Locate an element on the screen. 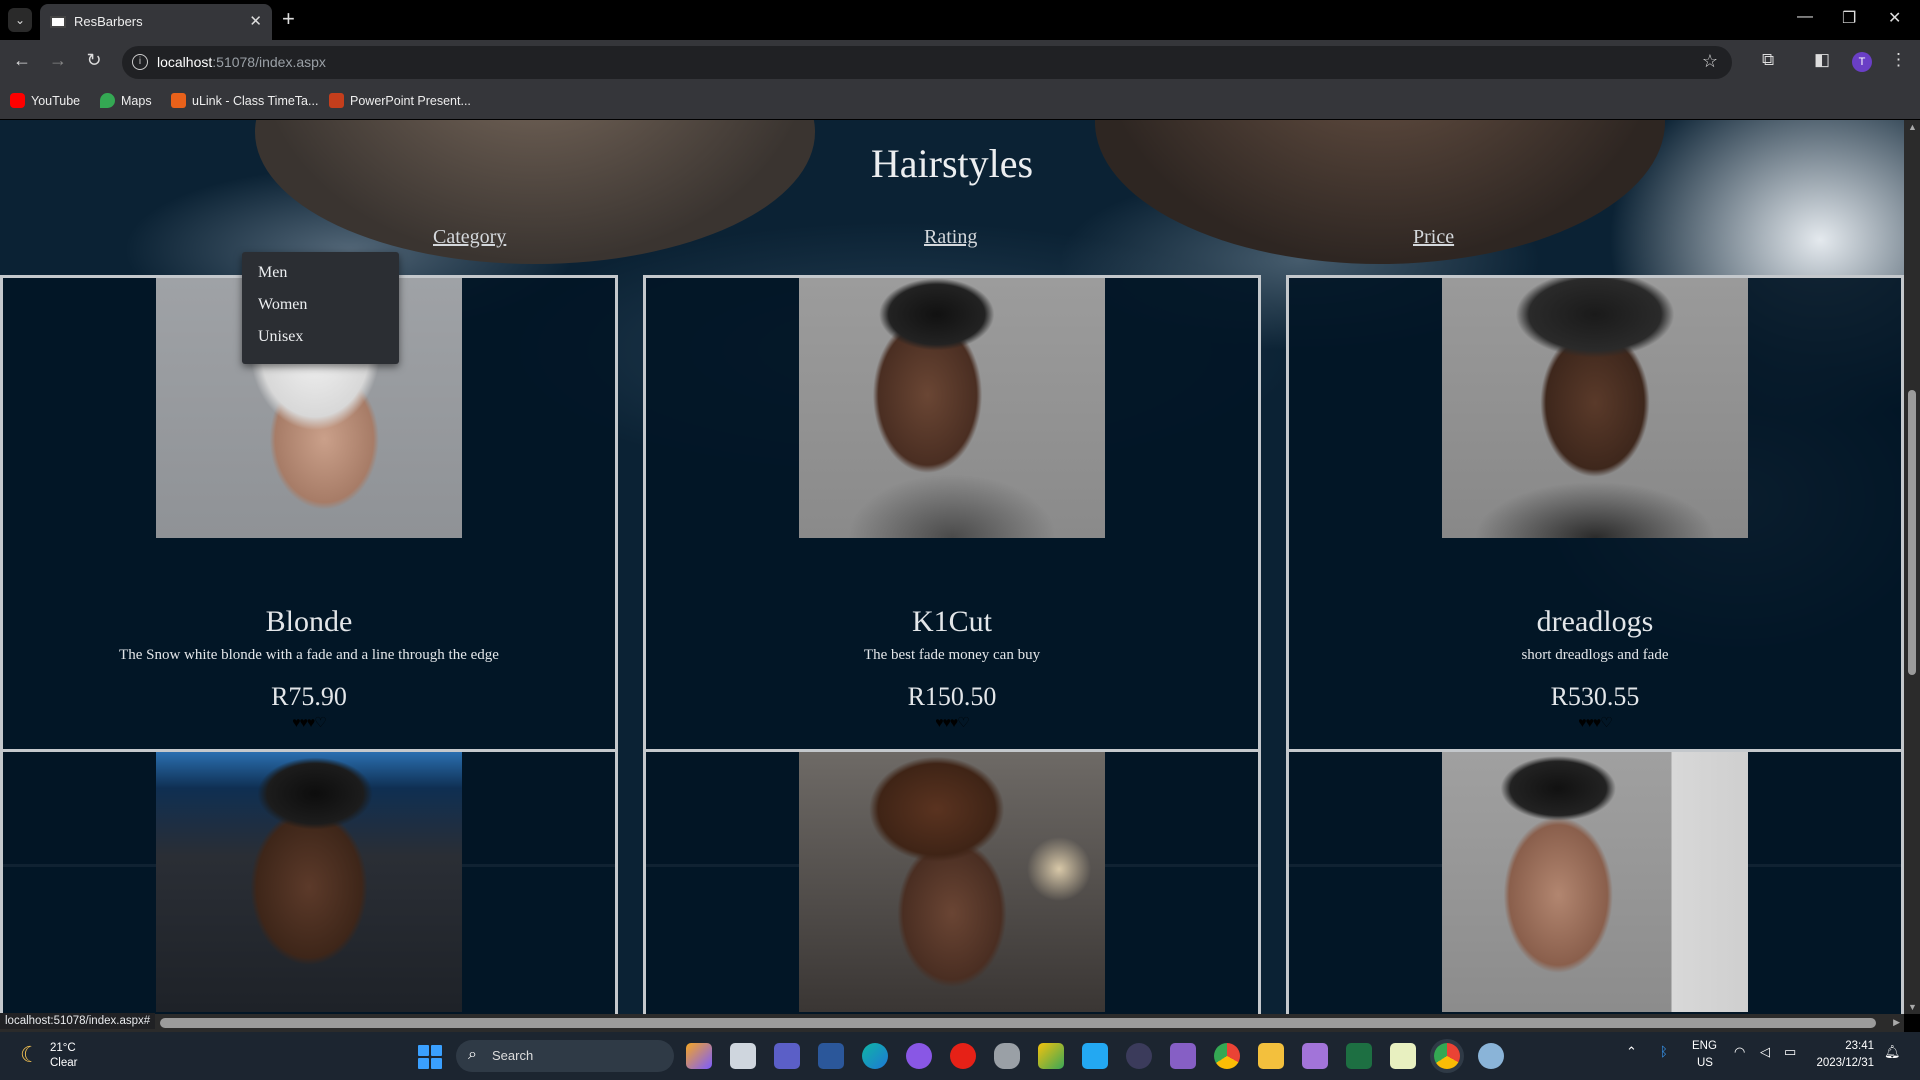 The image size is (1920, 1080). excel-app-icon is located at coordinates (1359, 1056).